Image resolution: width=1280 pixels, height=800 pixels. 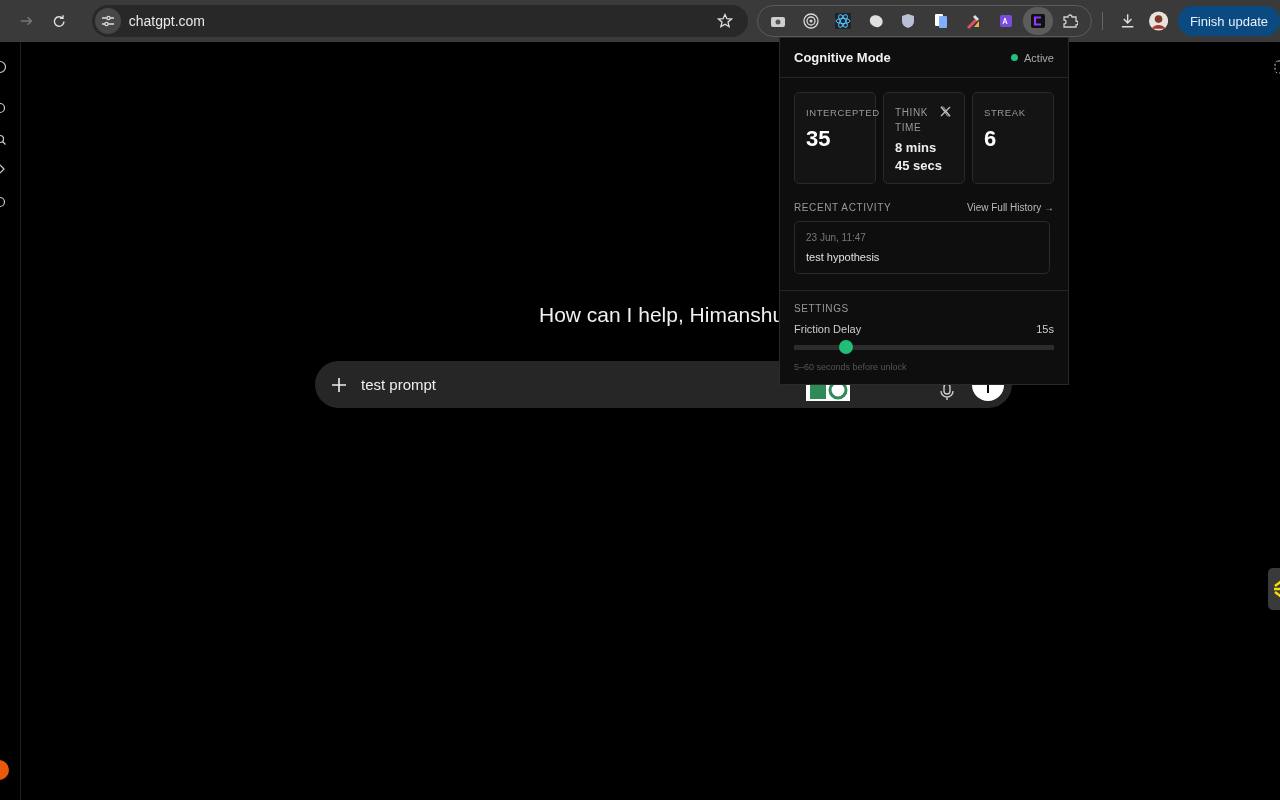 I want to click on activity-time: 23 Jun, 11:47, so click(x=836, y=237).